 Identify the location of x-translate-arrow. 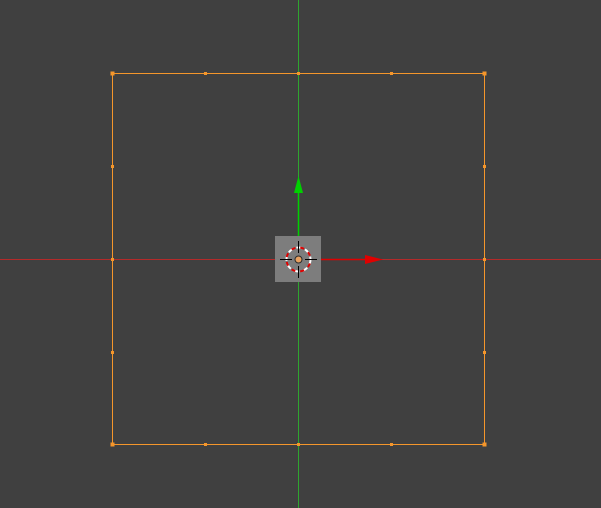
(352, 259).